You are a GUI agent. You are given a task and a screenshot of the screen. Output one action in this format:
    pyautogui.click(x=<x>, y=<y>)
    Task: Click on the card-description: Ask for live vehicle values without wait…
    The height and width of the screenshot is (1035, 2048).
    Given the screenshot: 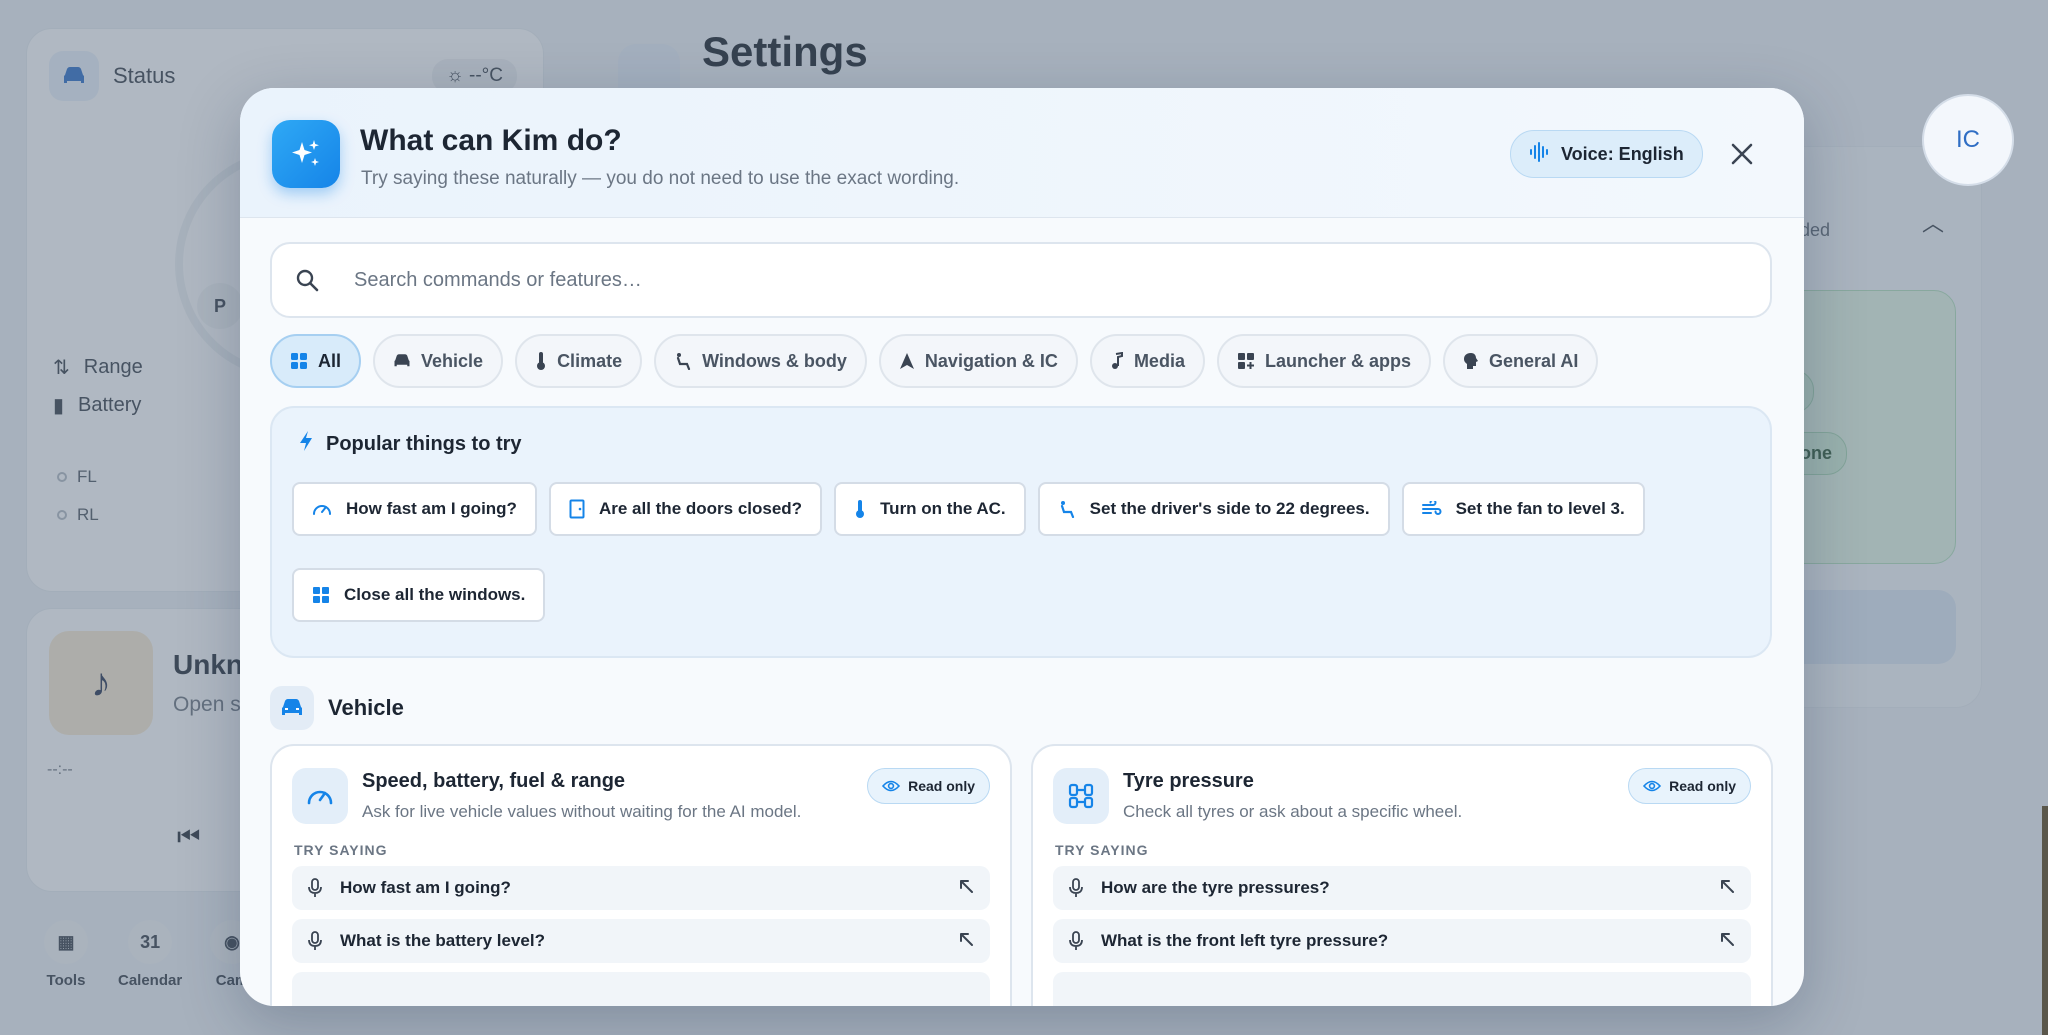 What is the action you would take?
    pyautogui.click(x=582, y=811)
    